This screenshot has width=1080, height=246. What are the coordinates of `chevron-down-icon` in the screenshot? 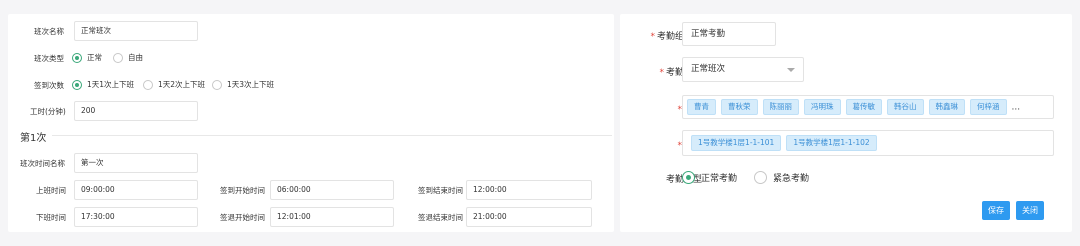 It's located at (791, 70).